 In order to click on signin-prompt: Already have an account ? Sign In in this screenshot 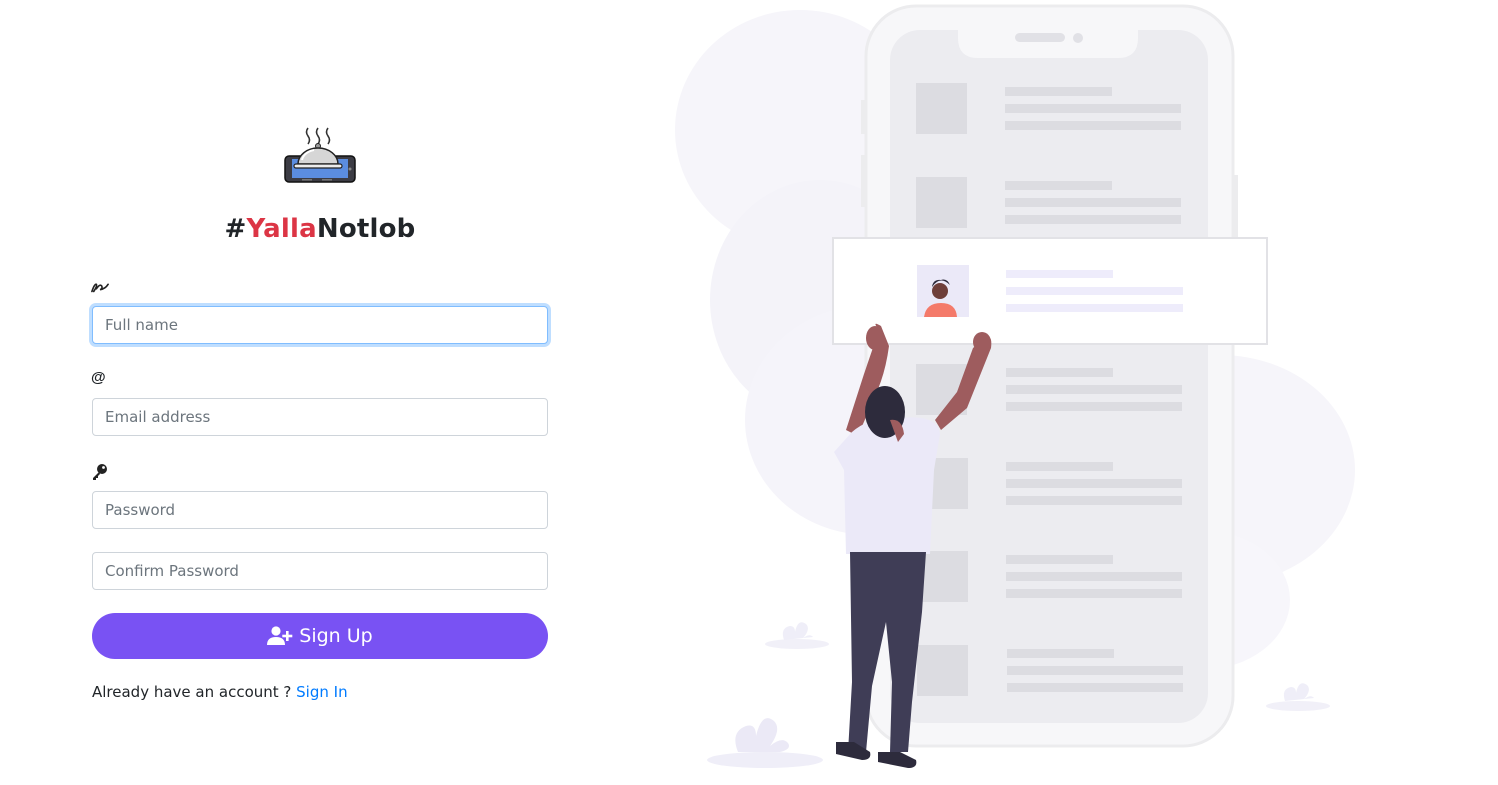, I will do `click(220, 692)`.